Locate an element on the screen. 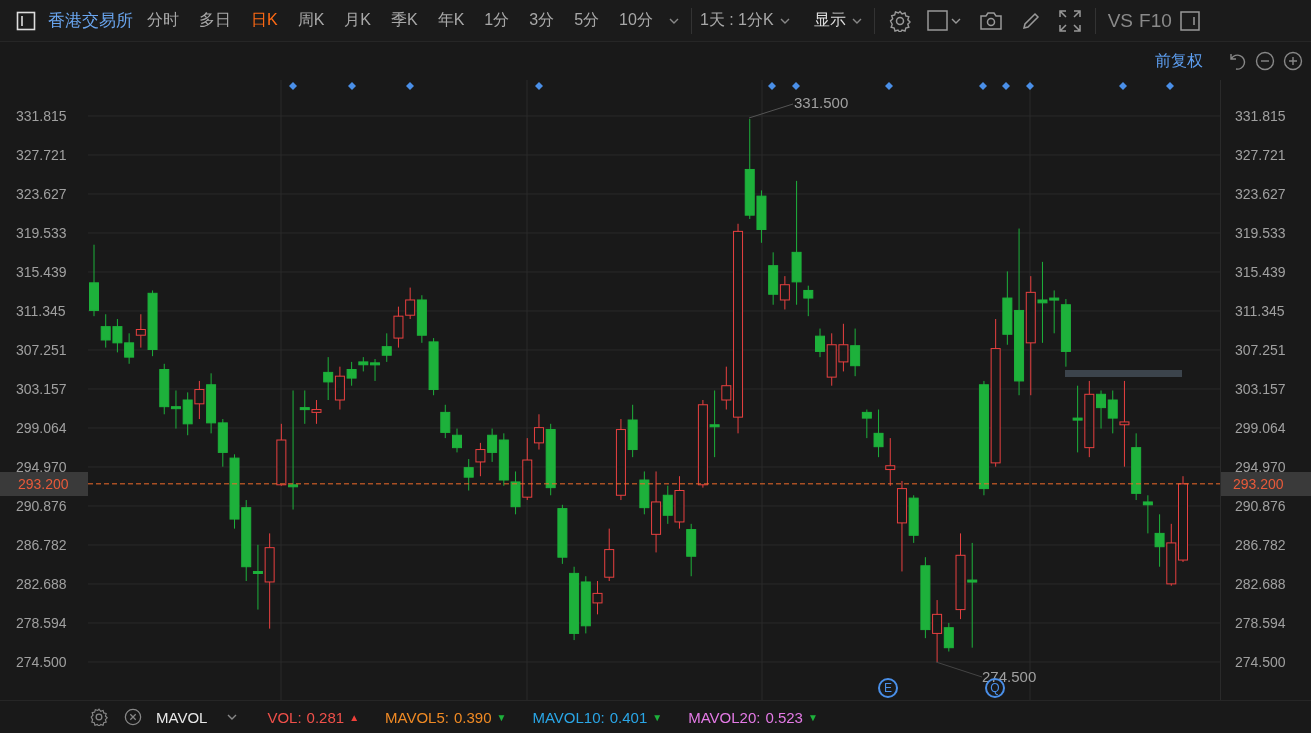 This screenshot has height=733, width=1311. price-tick-label: 290.876 is located at coordinates (1261, 506).